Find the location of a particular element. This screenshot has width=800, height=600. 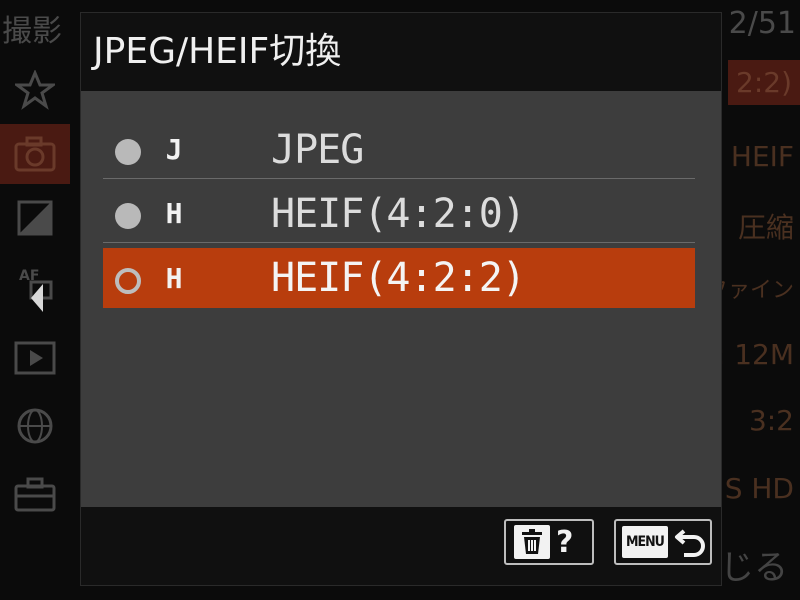

help-button: ? is located at coordinates (549, 542).